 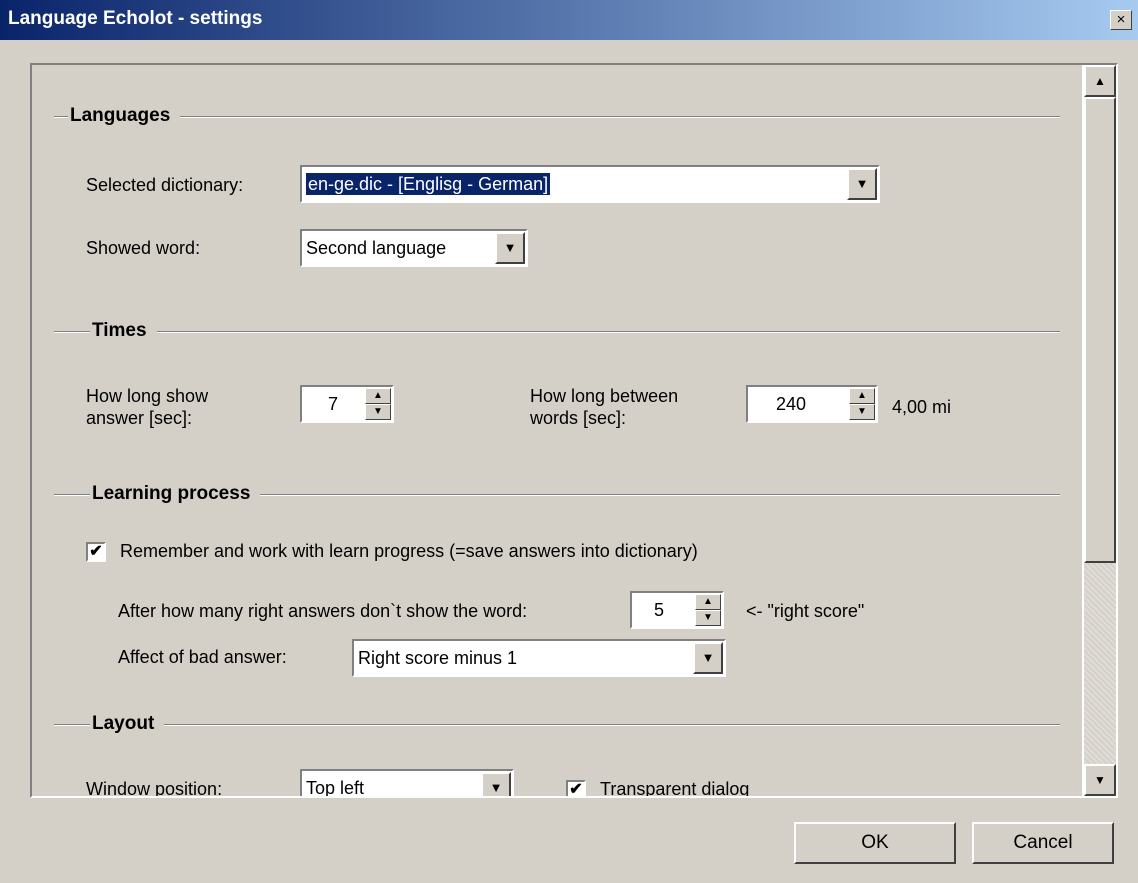 I want to click on remember-progress-checkbox: ✔, so click(x=96, y=552).